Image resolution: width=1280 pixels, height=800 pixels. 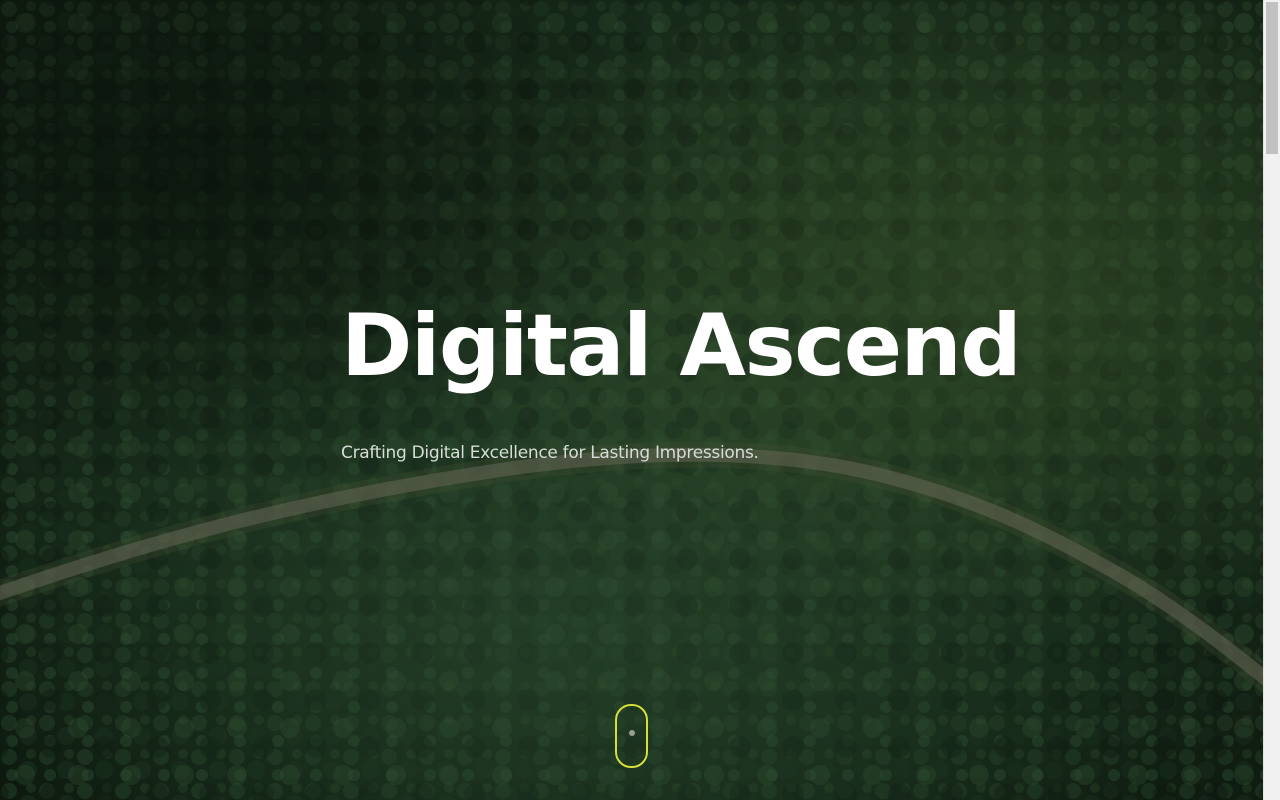 What do you see at coordinates (1271, 400) in the screenshot?
I see `page-scrollbar` at bounding box center [1271, 400].